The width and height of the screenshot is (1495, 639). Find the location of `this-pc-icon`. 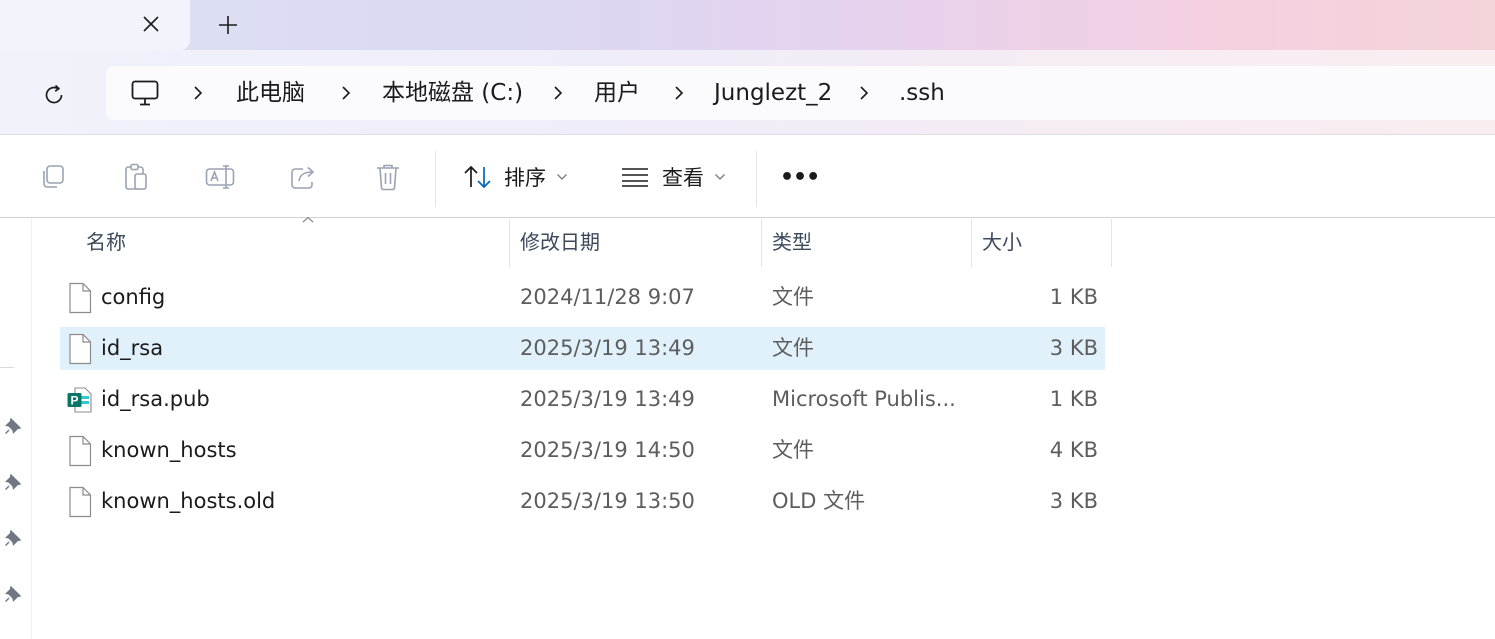

this-pc-icon is located at coordinates (145, 93).